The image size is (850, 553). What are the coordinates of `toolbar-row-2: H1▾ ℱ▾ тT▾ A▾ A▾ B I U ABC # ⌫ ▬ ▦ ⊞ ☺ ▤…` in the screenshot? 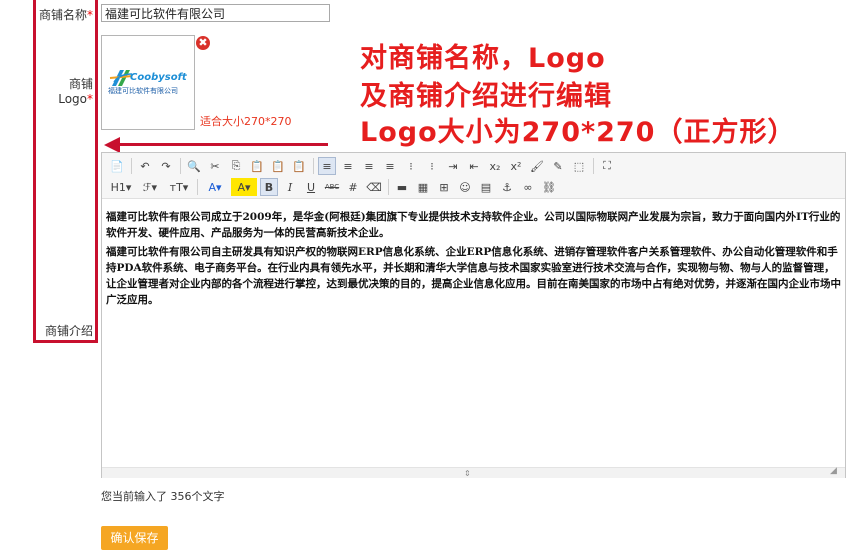 It's located at (334, 187).